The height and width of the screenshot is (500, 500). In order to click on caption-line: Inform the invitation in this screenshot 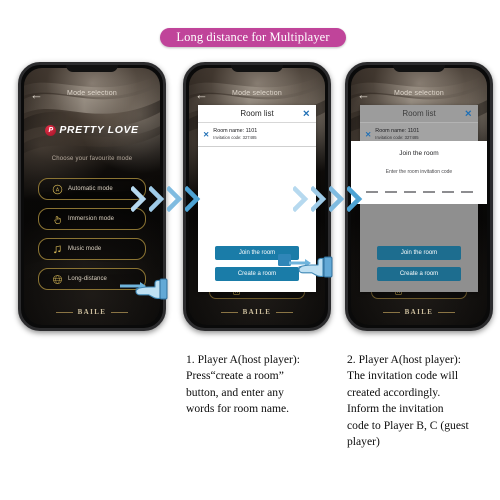, I will do `click(395, 409)`.